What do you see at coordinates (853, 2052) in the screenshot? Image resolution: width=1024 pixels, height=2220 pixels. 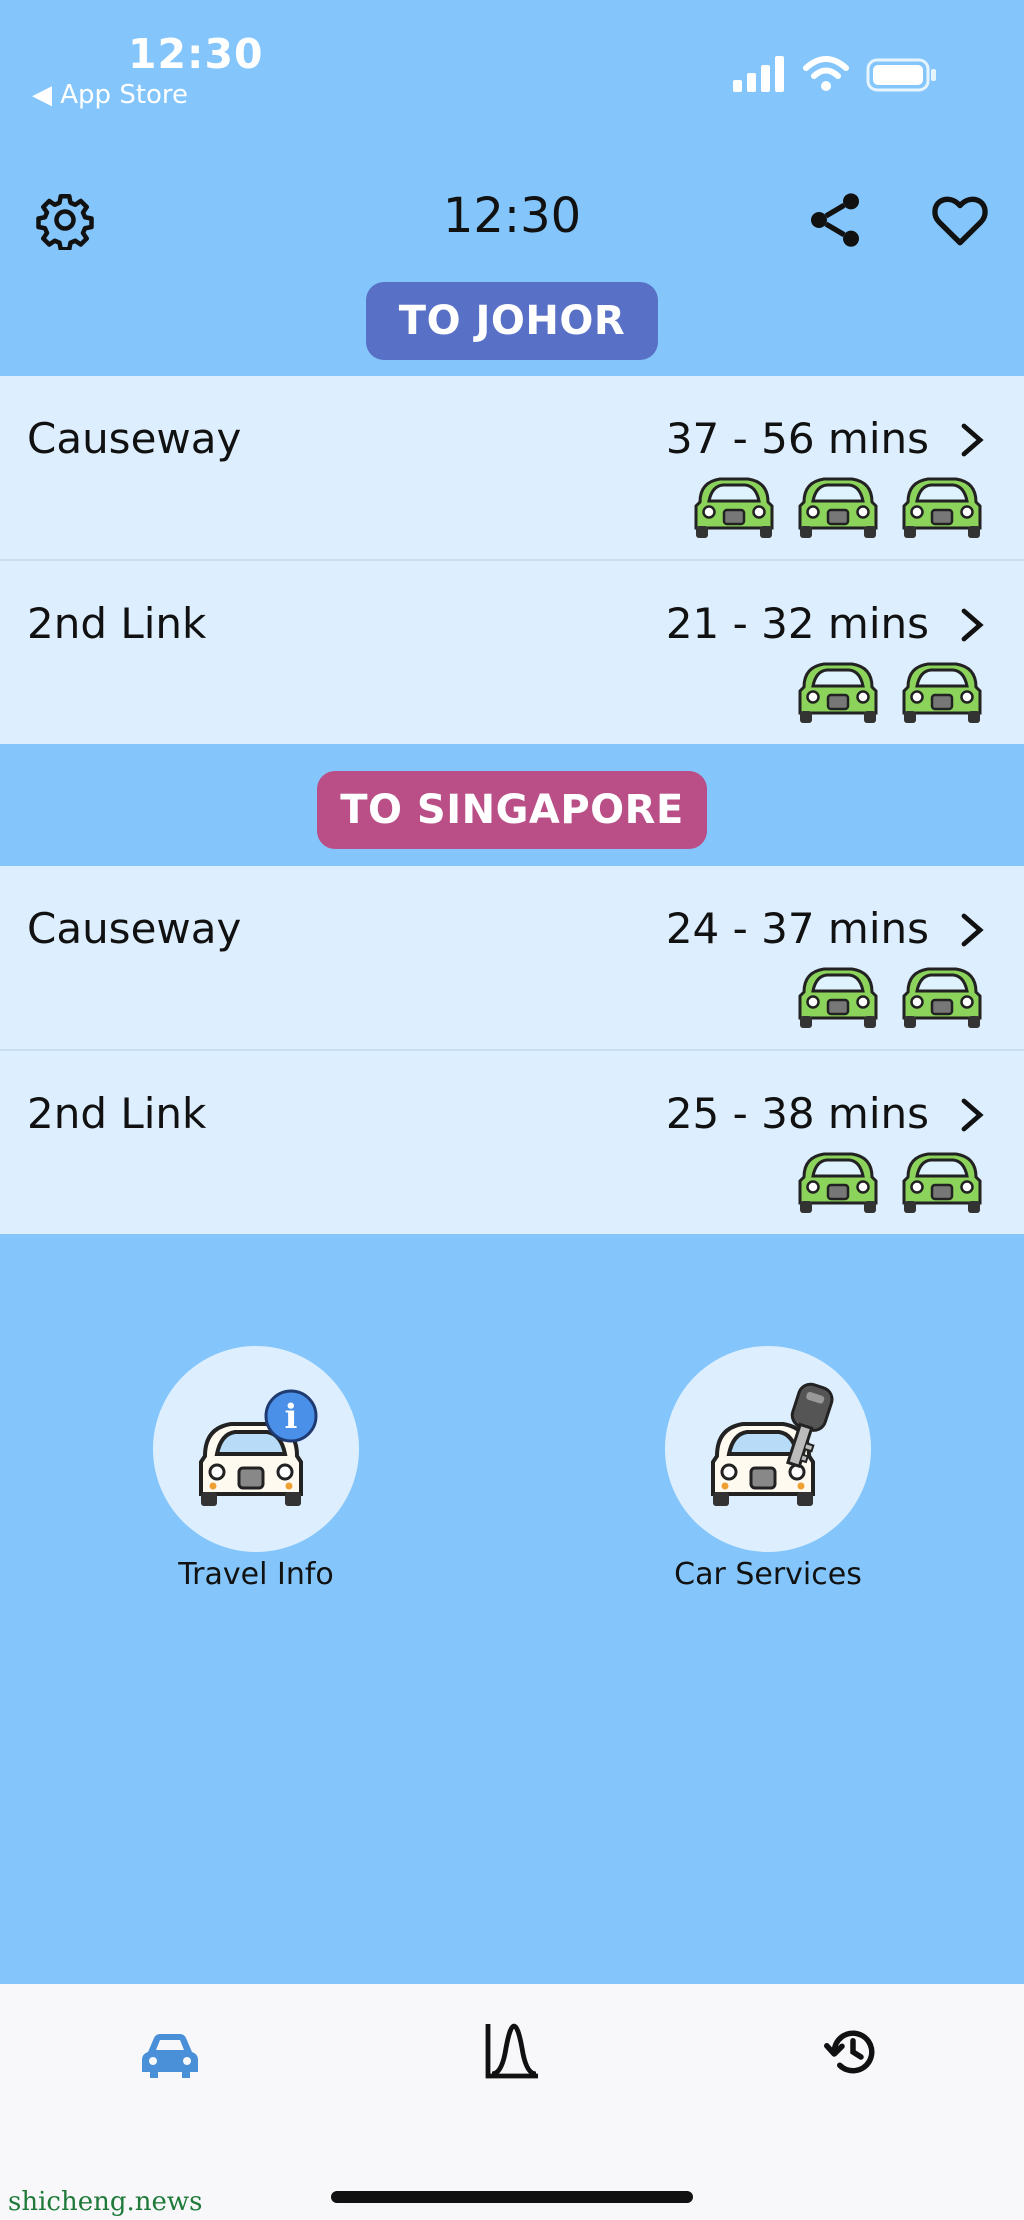 I see `history-icon` at bounding box center [853, 2052].